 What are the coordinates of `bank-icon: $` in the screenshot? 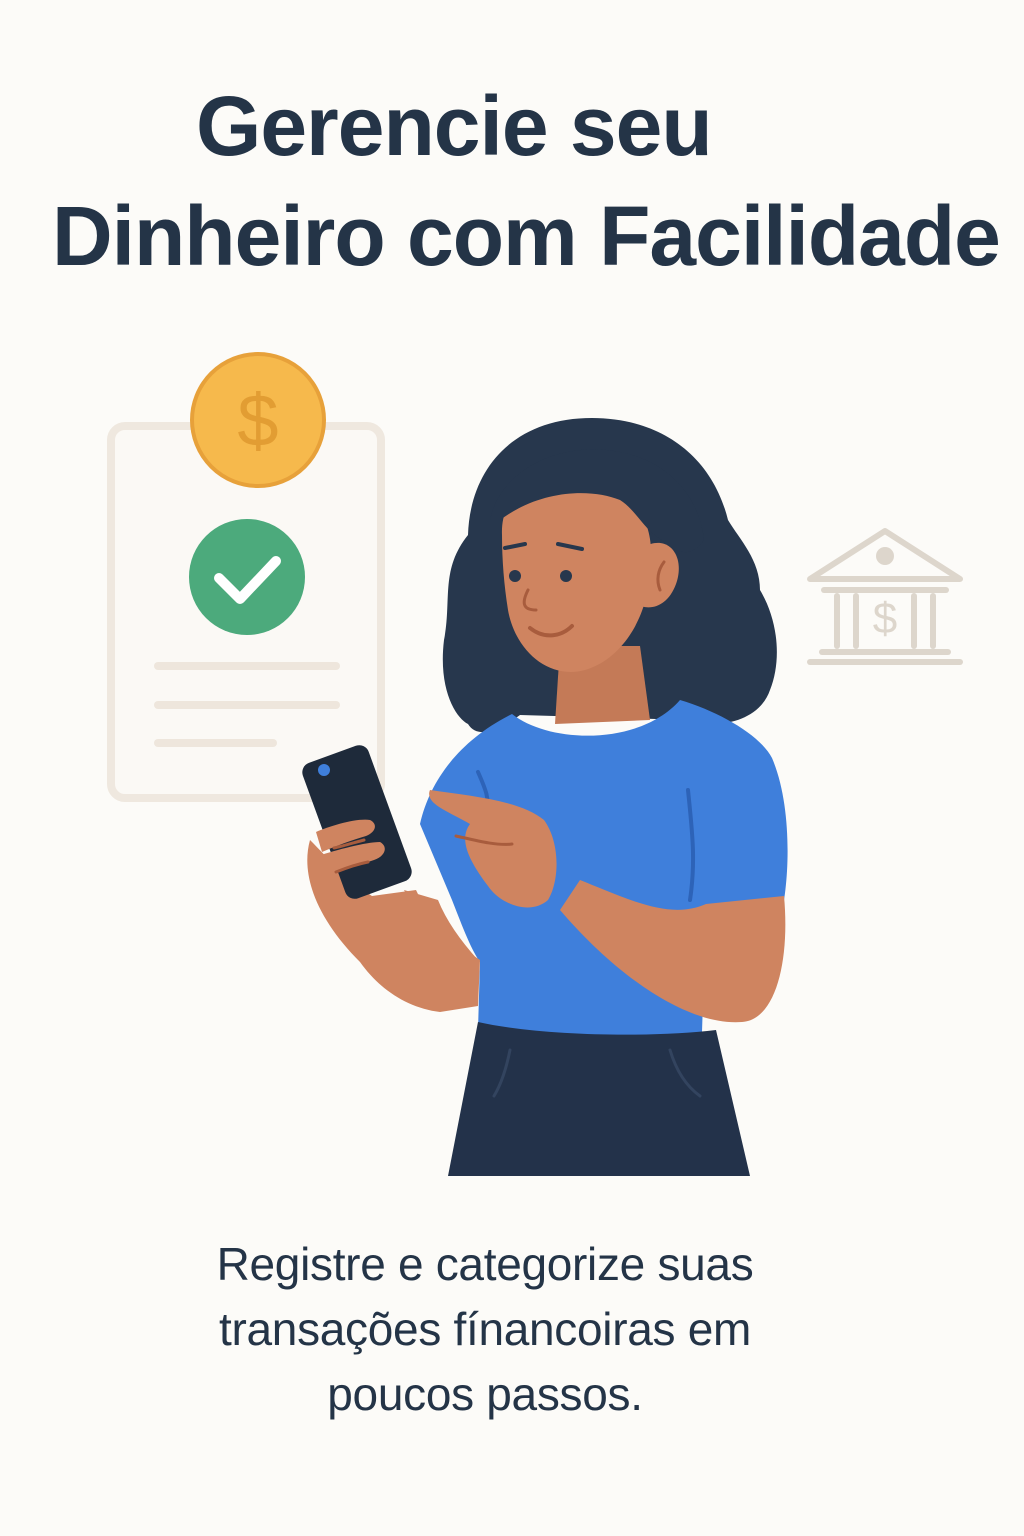 It's located at (885, 596).